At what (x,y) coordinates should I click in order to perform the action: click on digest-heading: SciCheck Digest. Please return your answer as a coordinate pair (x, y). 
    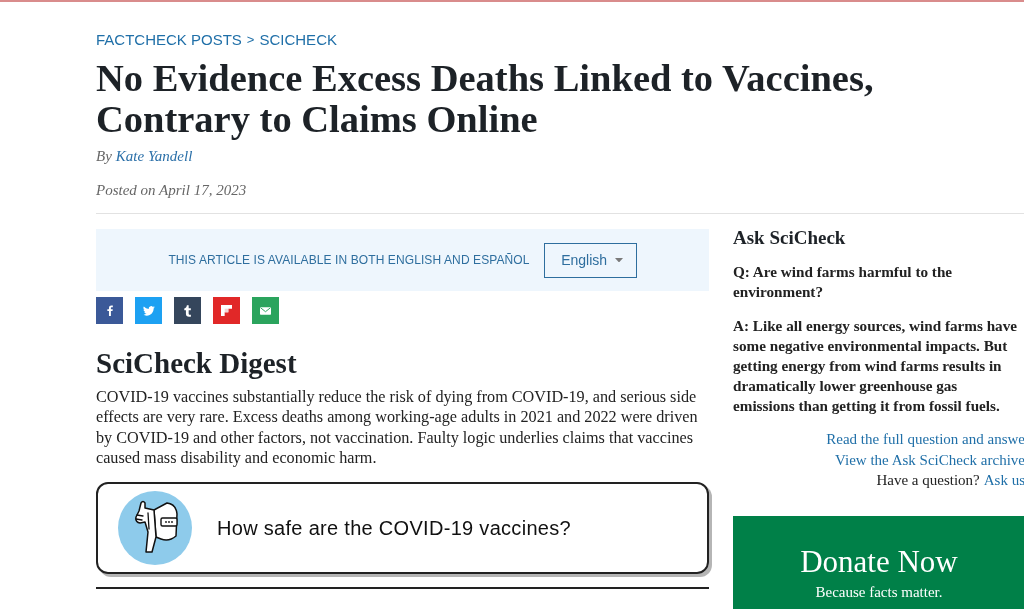
    Looking at the image, I should click on (197, 363).